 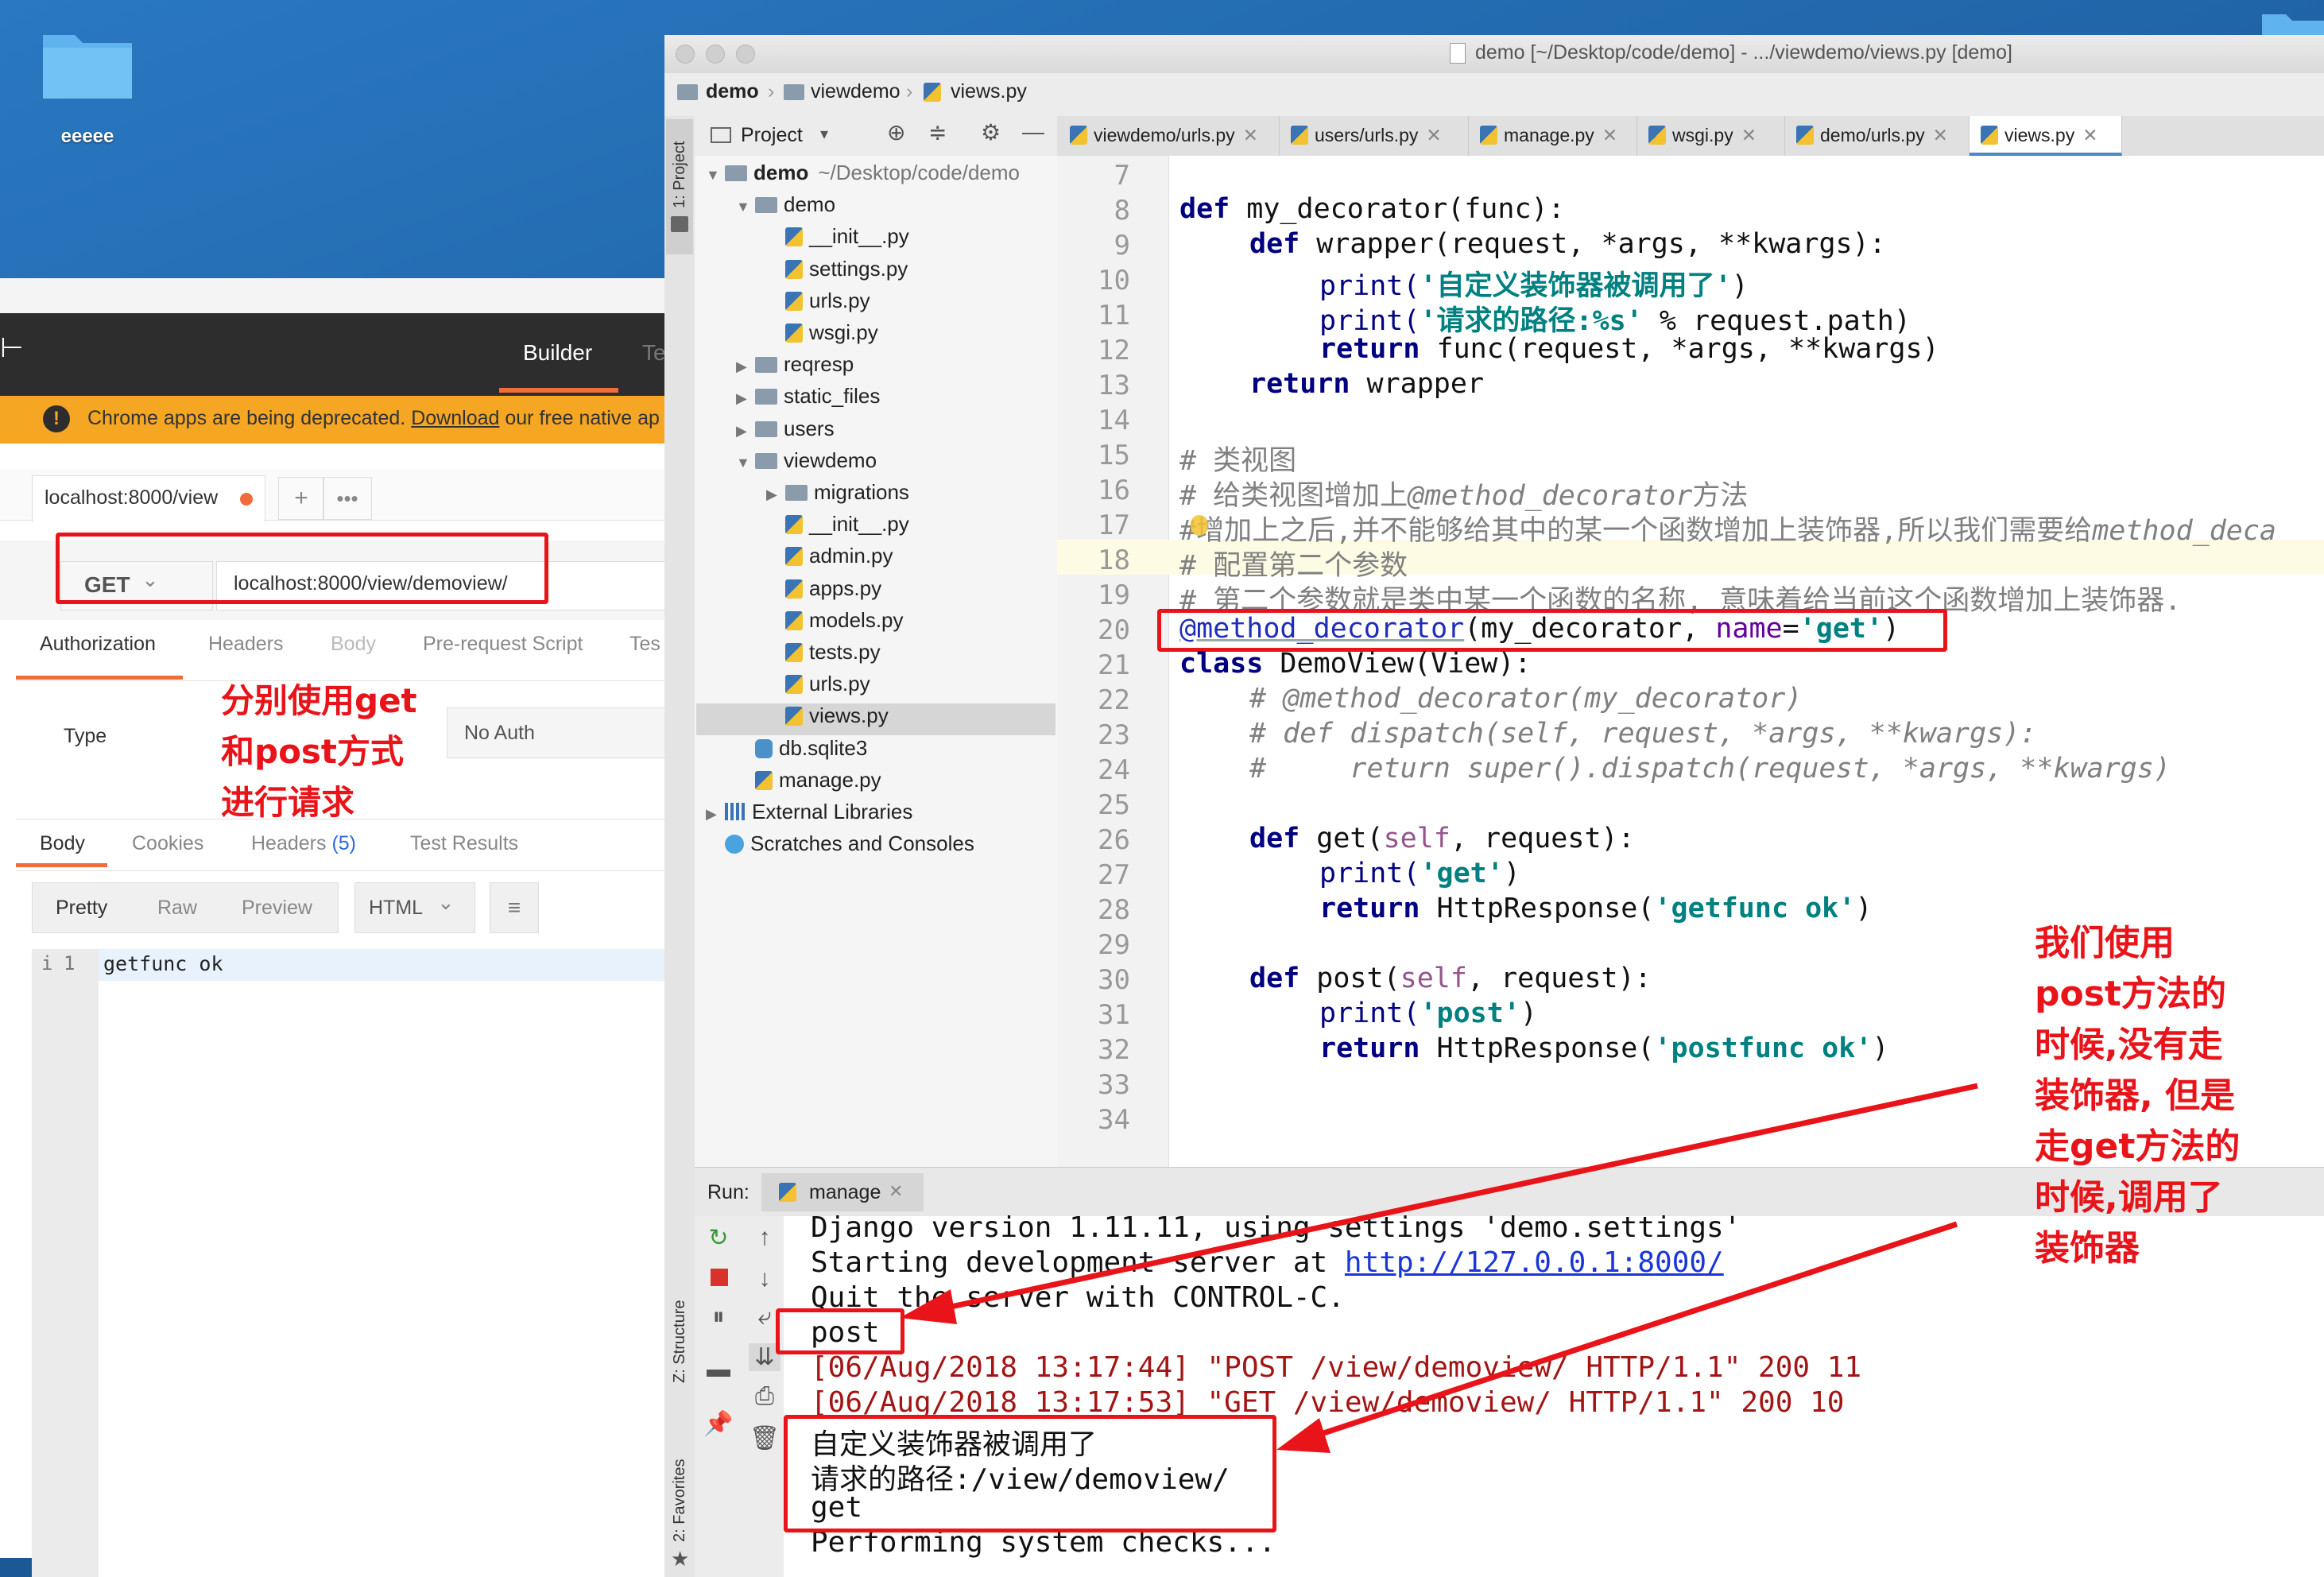 What do you see at coordinates (653, 353) in the screenshot?
I see `team-tab: Te` at bounding box center [653, 353].